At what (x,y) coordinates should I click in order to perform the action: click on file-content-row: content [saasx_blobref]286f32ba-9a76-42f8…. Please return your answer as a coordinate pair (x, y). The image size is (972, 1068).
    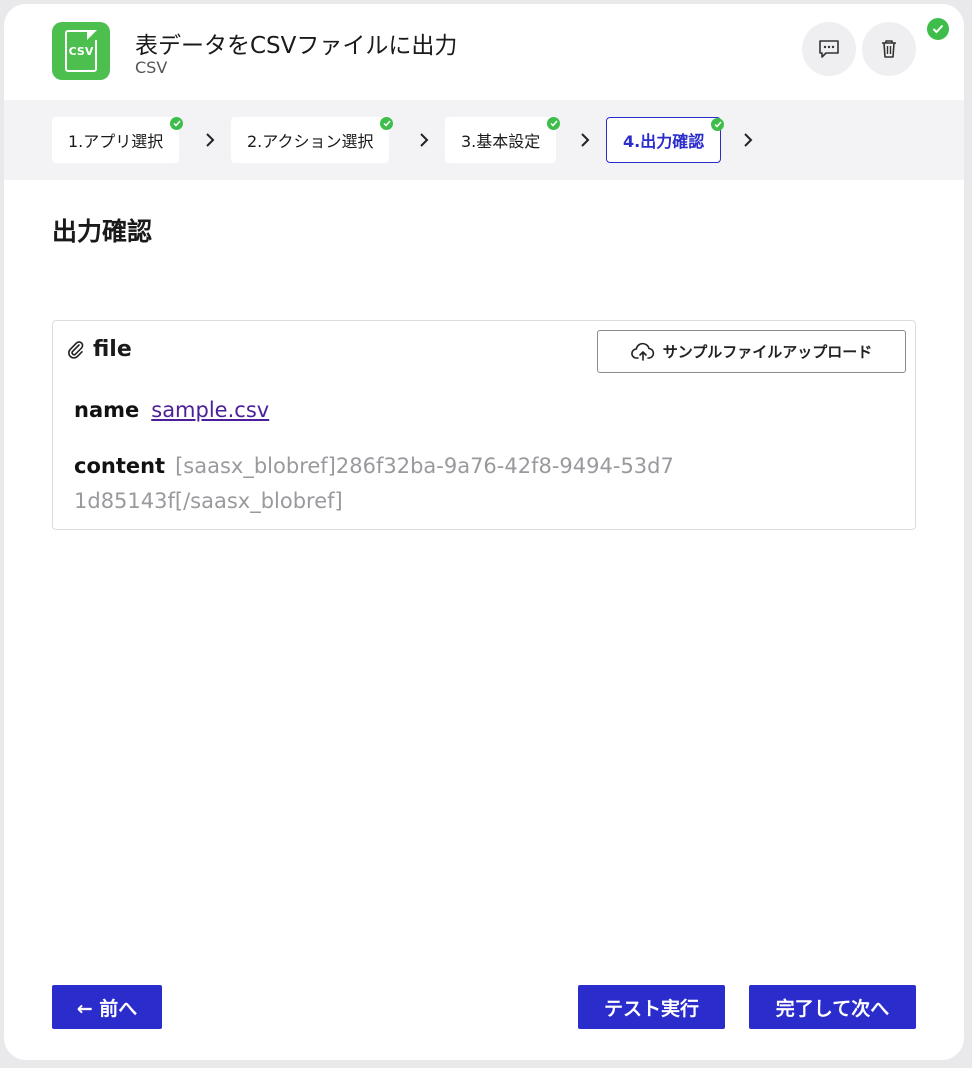
    Looking at the image, I should click on (374, 484).